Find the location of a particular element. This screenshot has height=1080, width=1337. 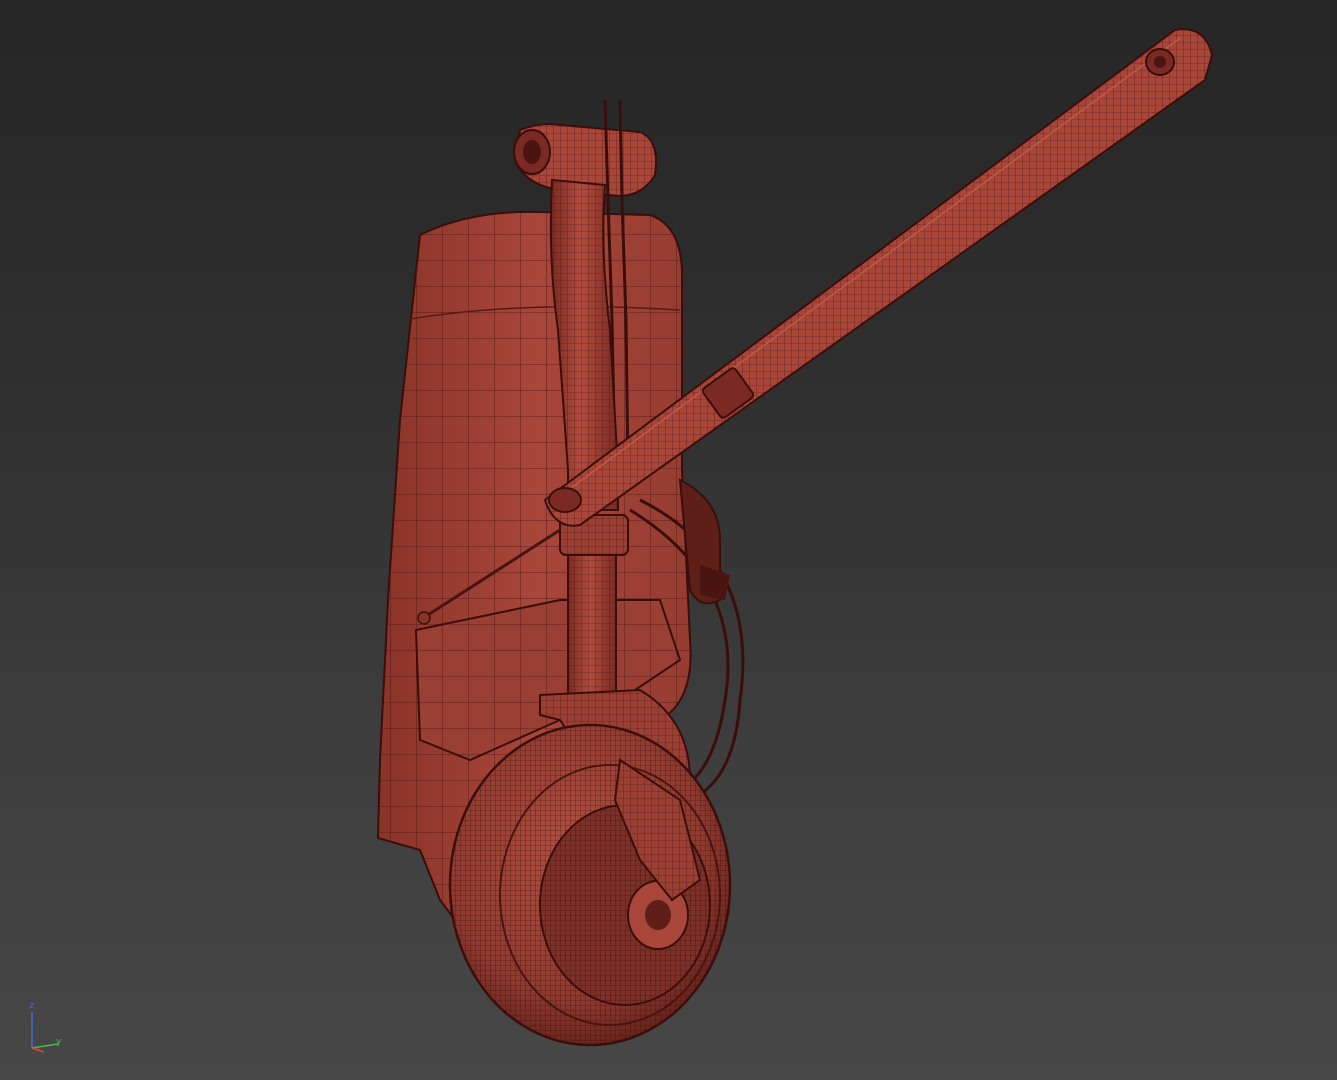

brace-pivot is located at coordinates (424, 618).